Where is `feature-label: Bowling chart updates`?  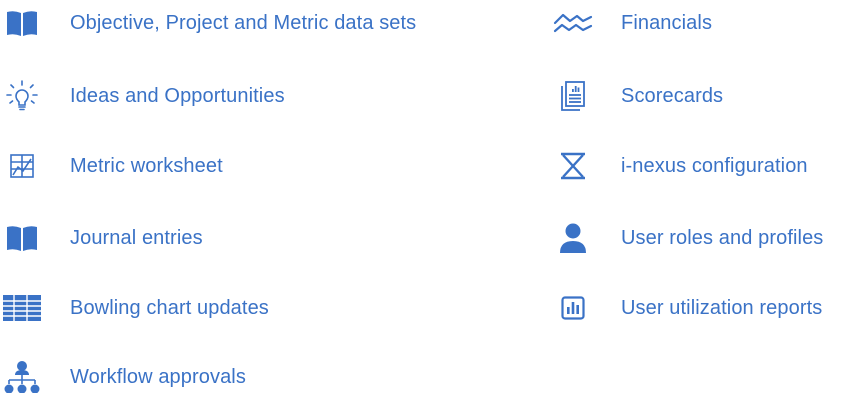 feature-label: Bowling chart updates is located at coordinates (169, 307).